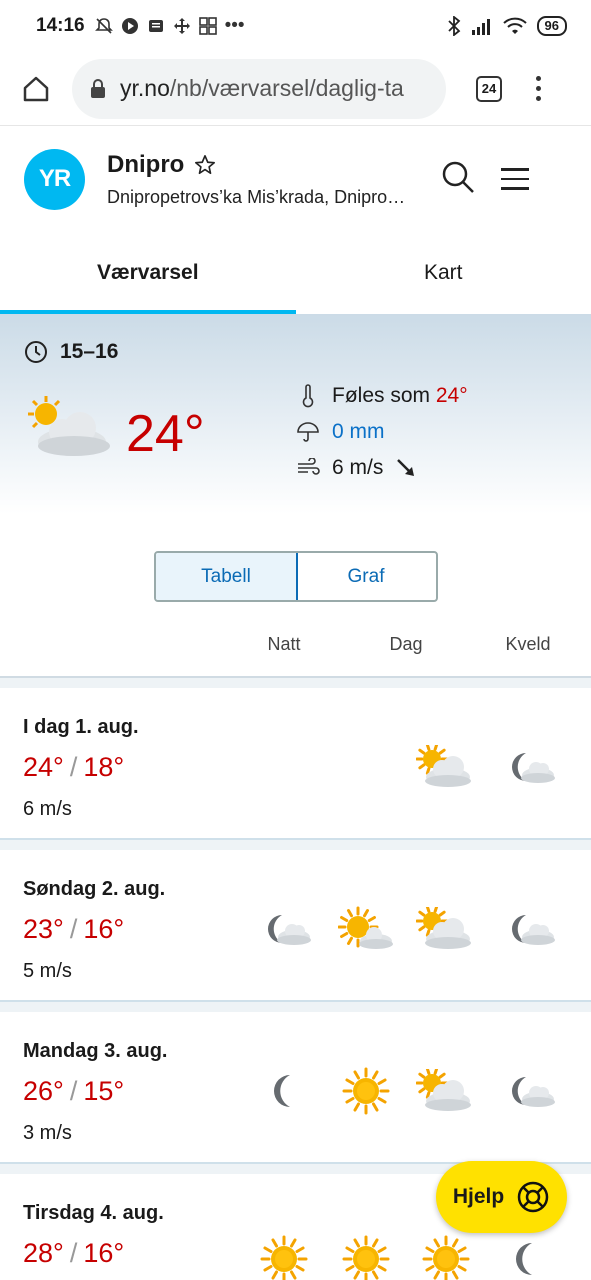  What do you see at coordinates (103, 26) in the screenshot?
I see `muted-bell-icon` at bounding box center [103, 26].